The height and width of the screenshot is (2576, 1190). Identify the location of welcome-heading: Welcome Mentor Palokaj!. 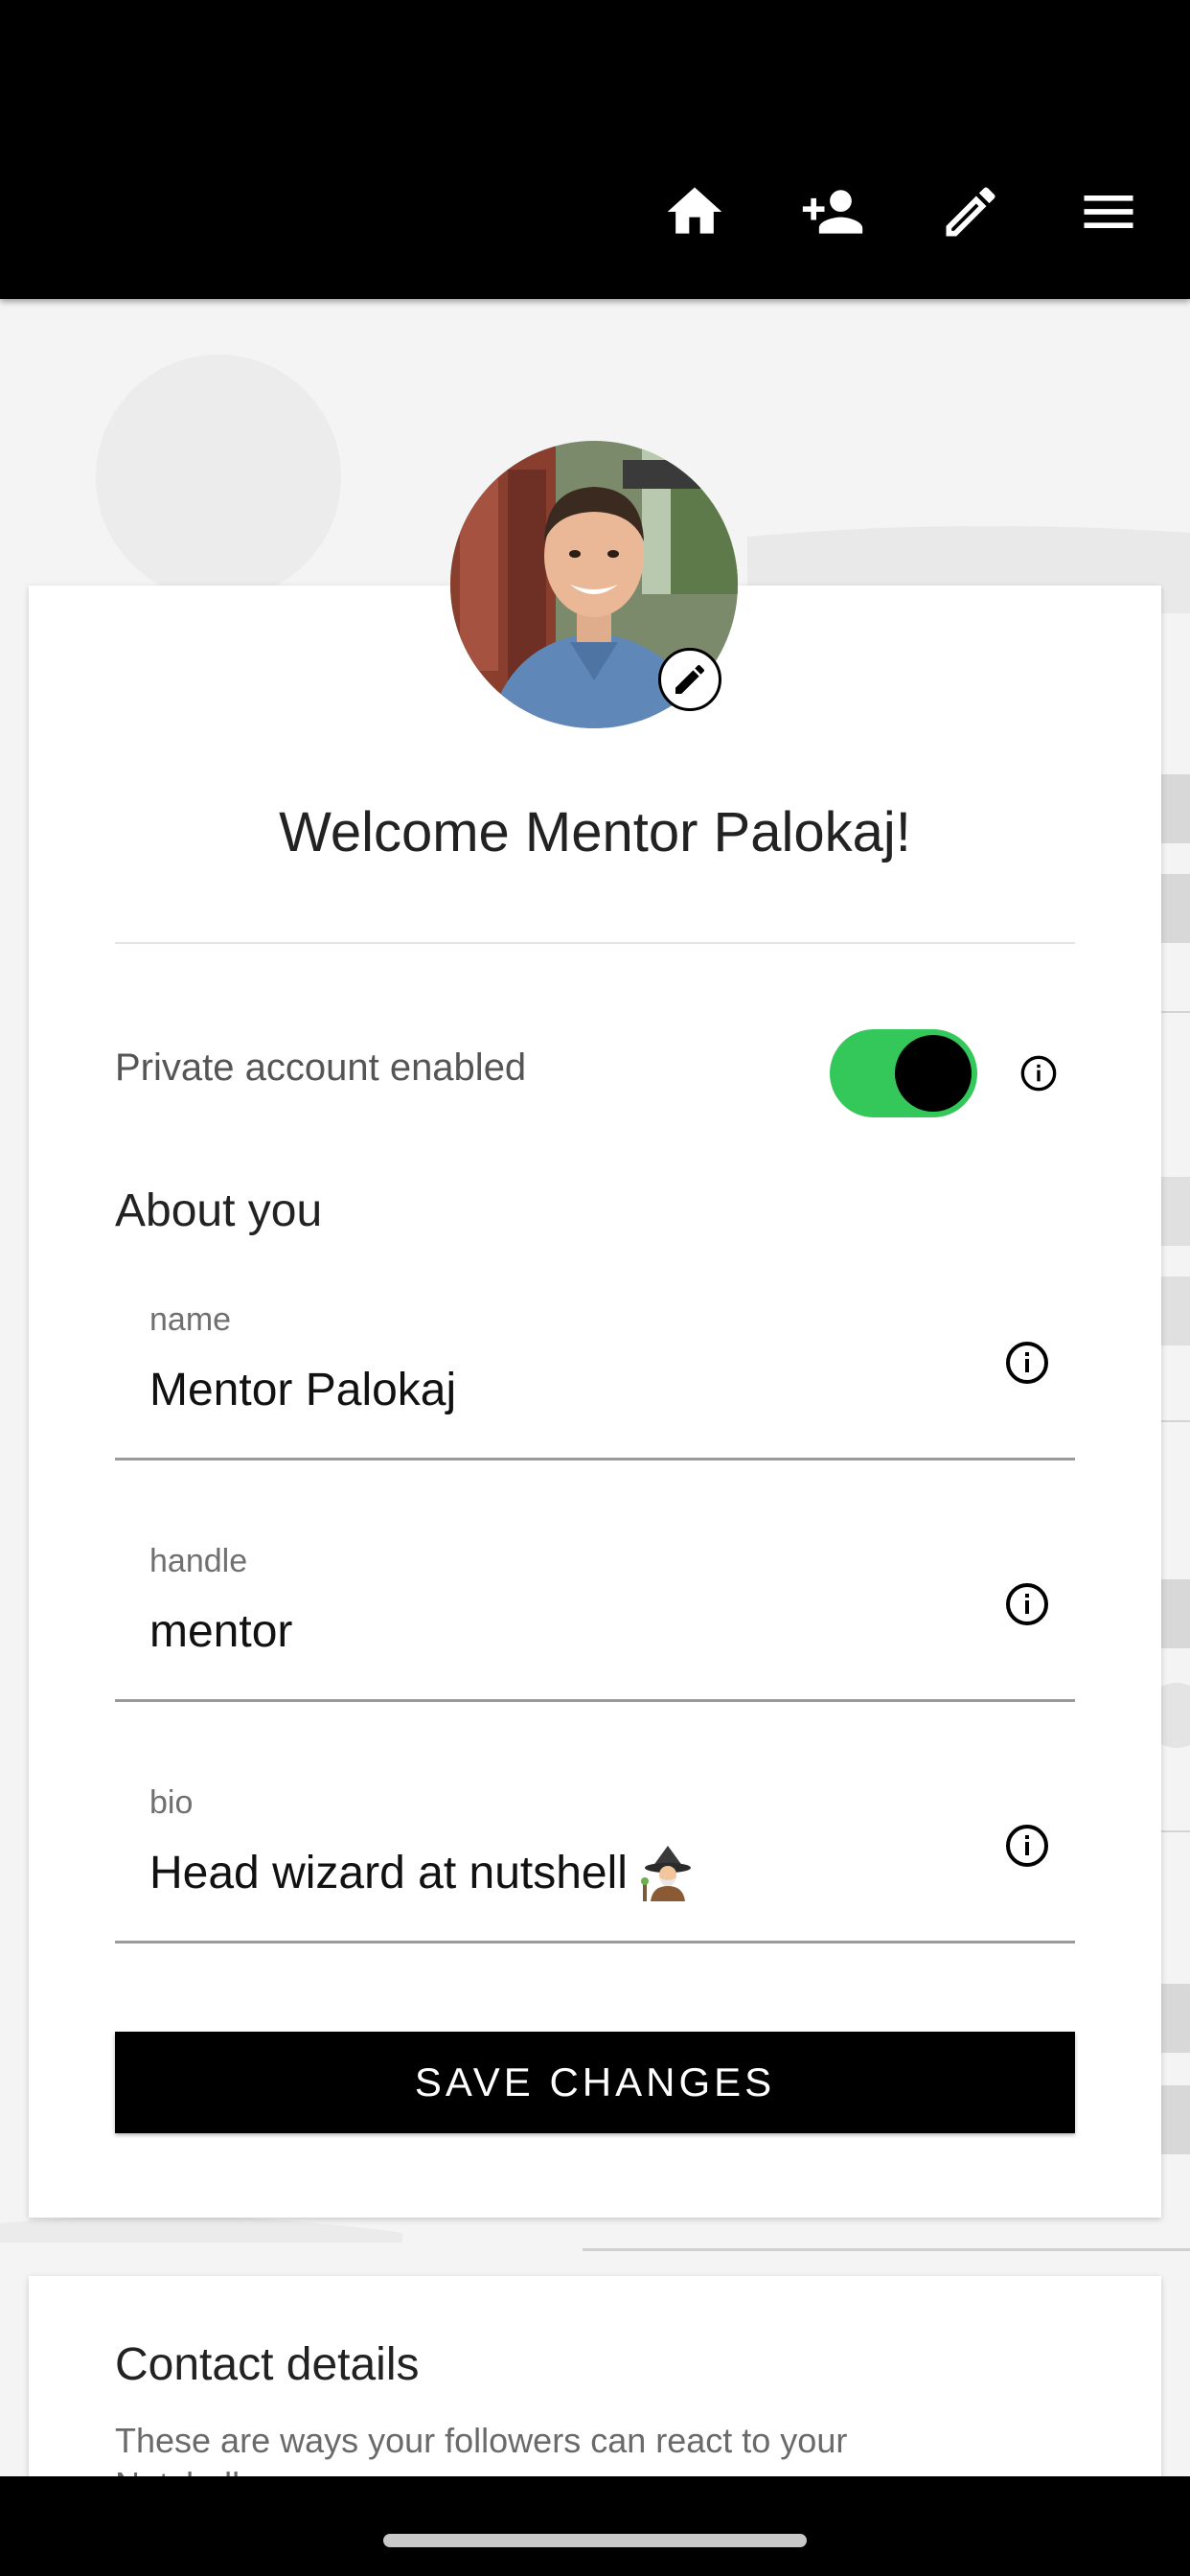
(595, 832).